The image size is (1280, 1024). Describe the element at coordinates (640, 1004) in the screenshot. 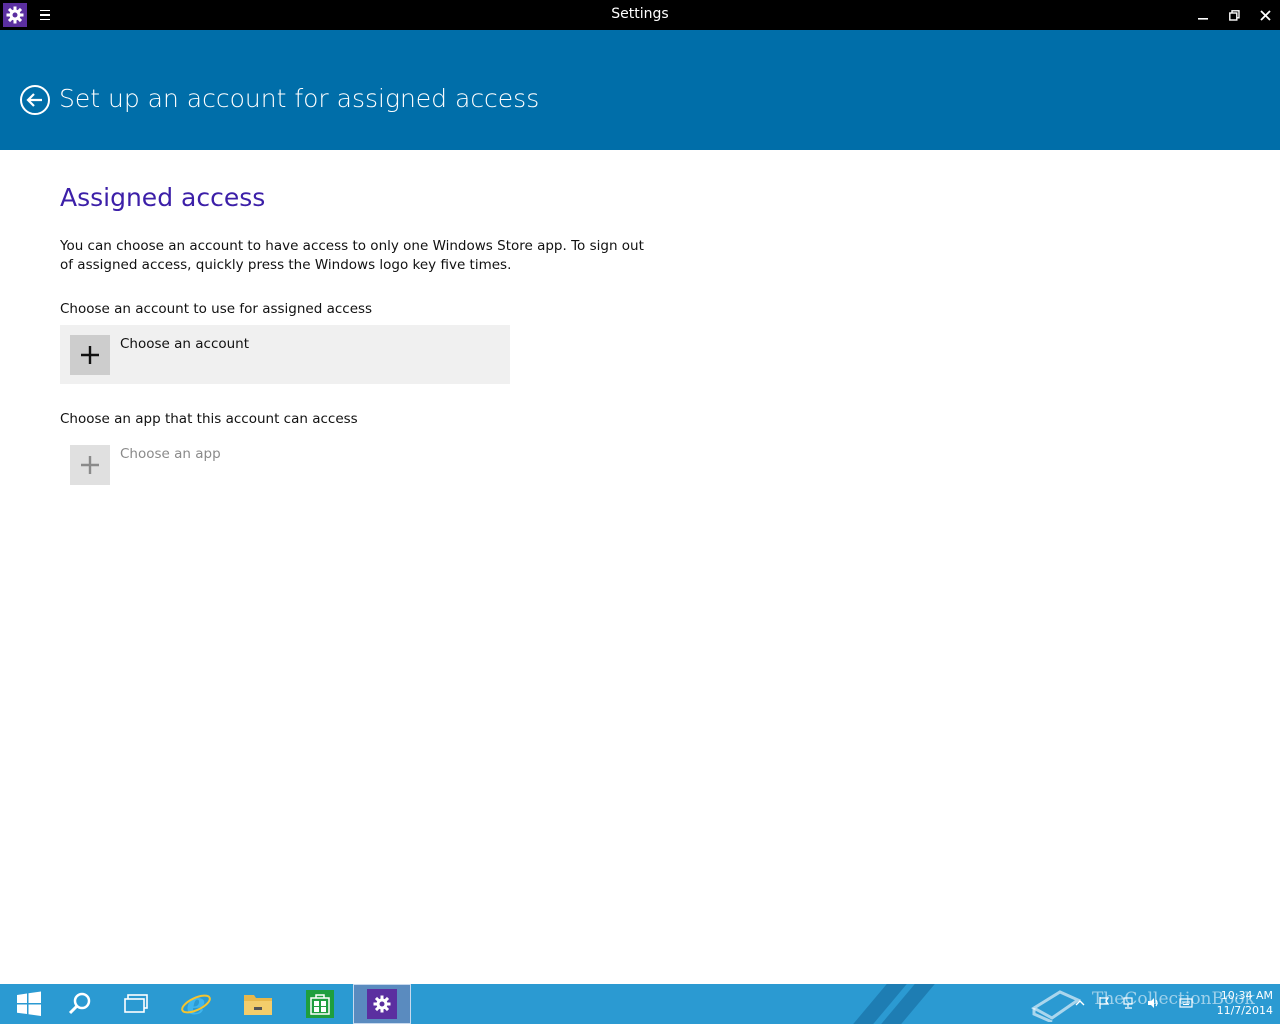

I see `taskbar: e TheCollectionBook 10:34 AM 11/7/2014` at that location.